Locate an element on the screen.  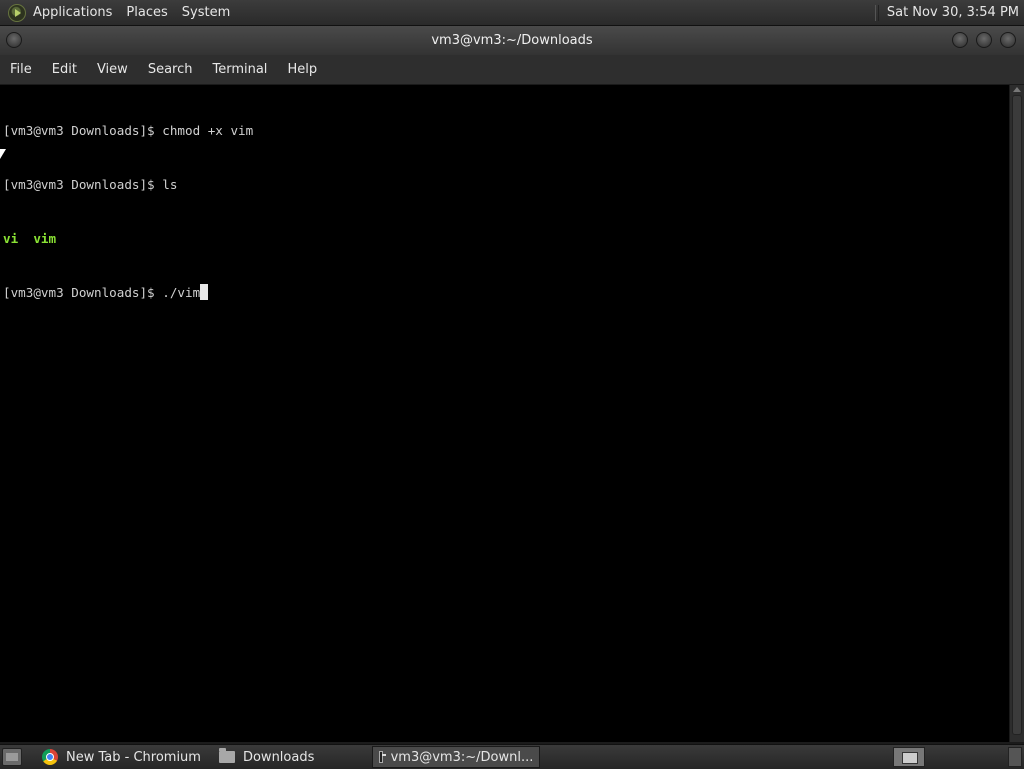
mouse-pointer-icon is located at coordinates (3, 154).